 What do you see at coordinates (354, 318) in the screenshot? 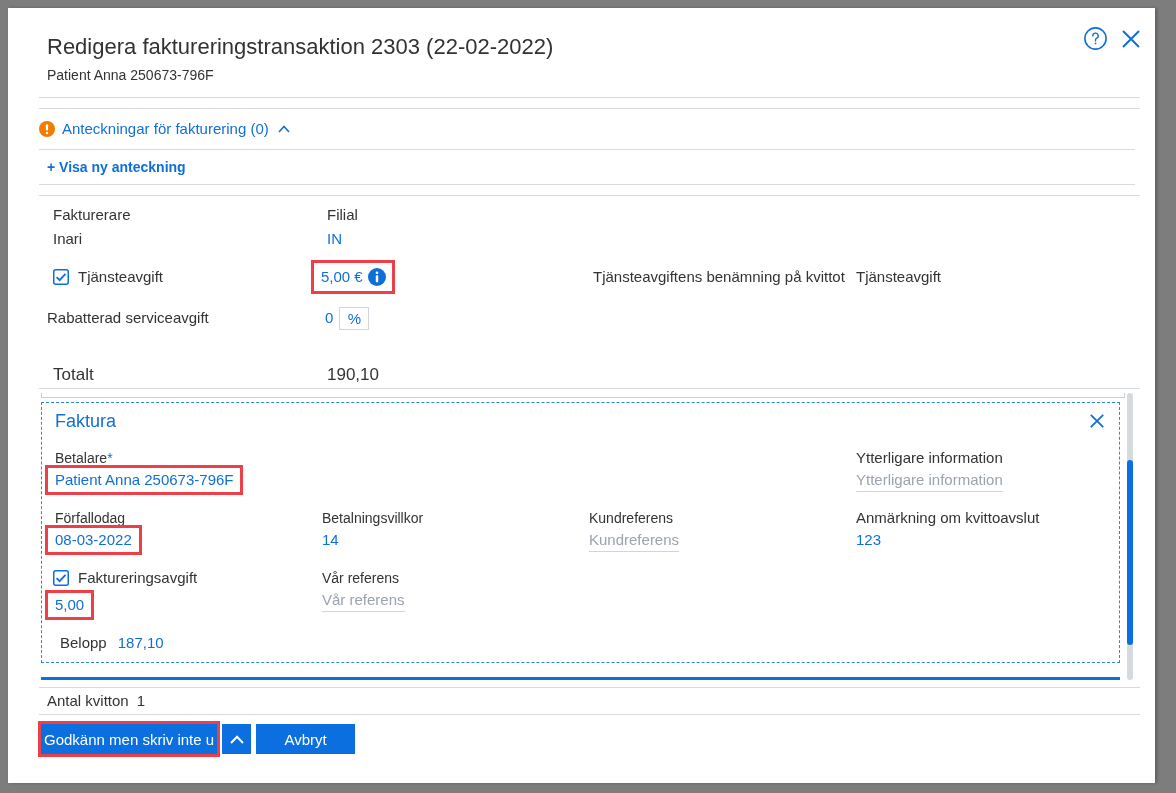
I see `unit-toggle: %` at bounding box center [354, 318].